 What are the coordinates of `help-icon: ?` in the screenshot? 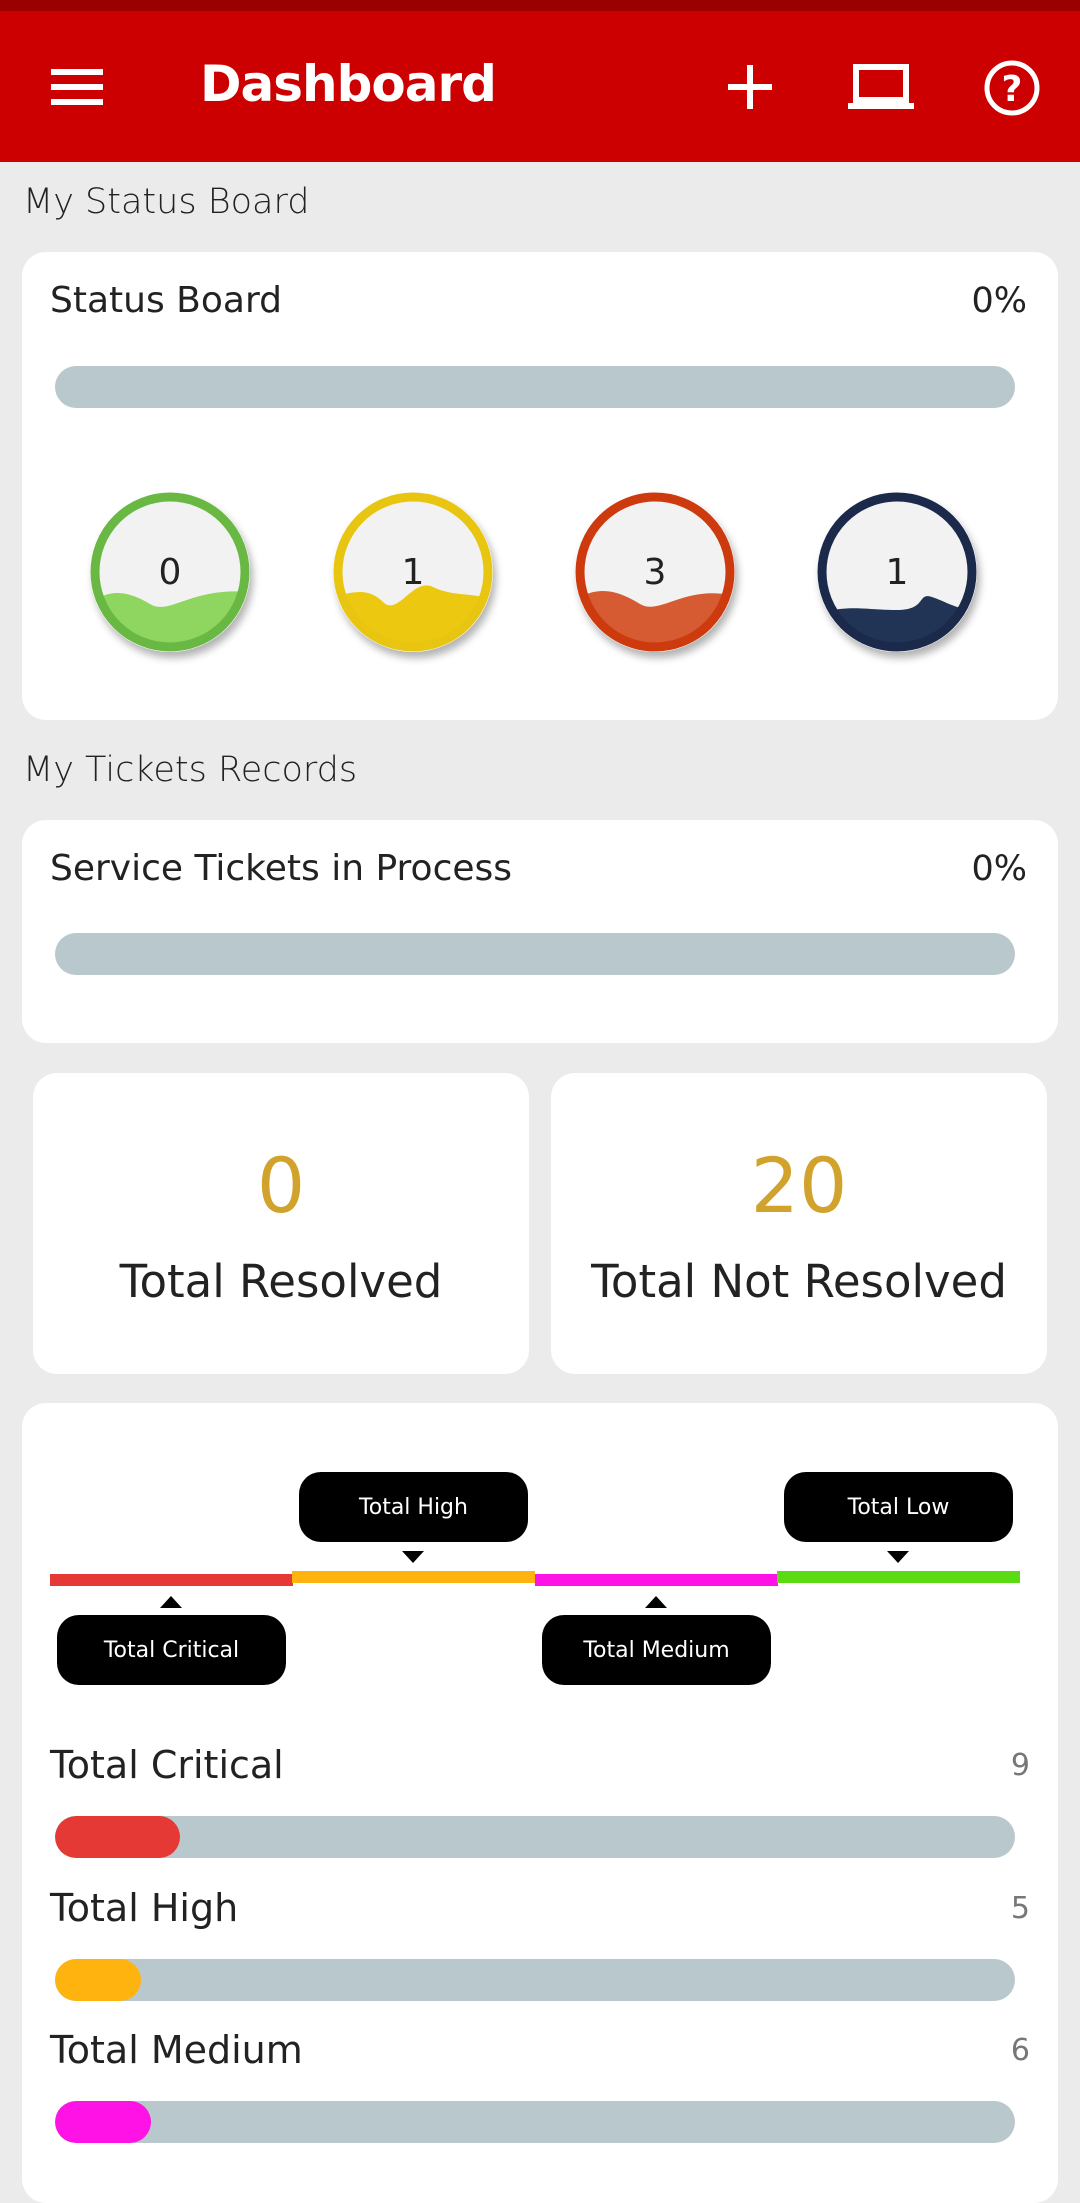 It's located at (1012, 88).